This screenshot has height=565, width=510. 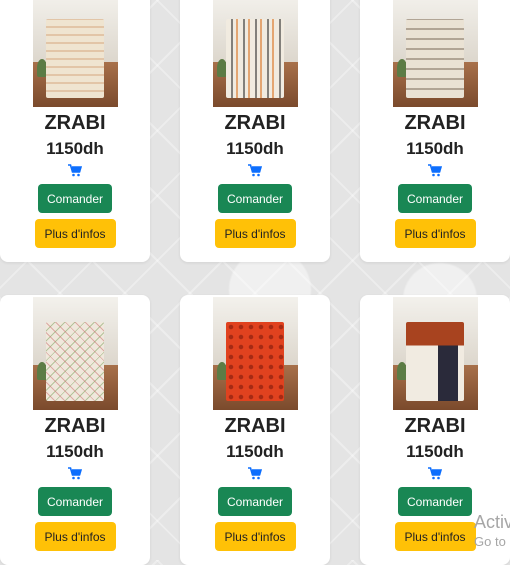 I want to click on watermark-line-1: Activ, so click(x=492, y=522).